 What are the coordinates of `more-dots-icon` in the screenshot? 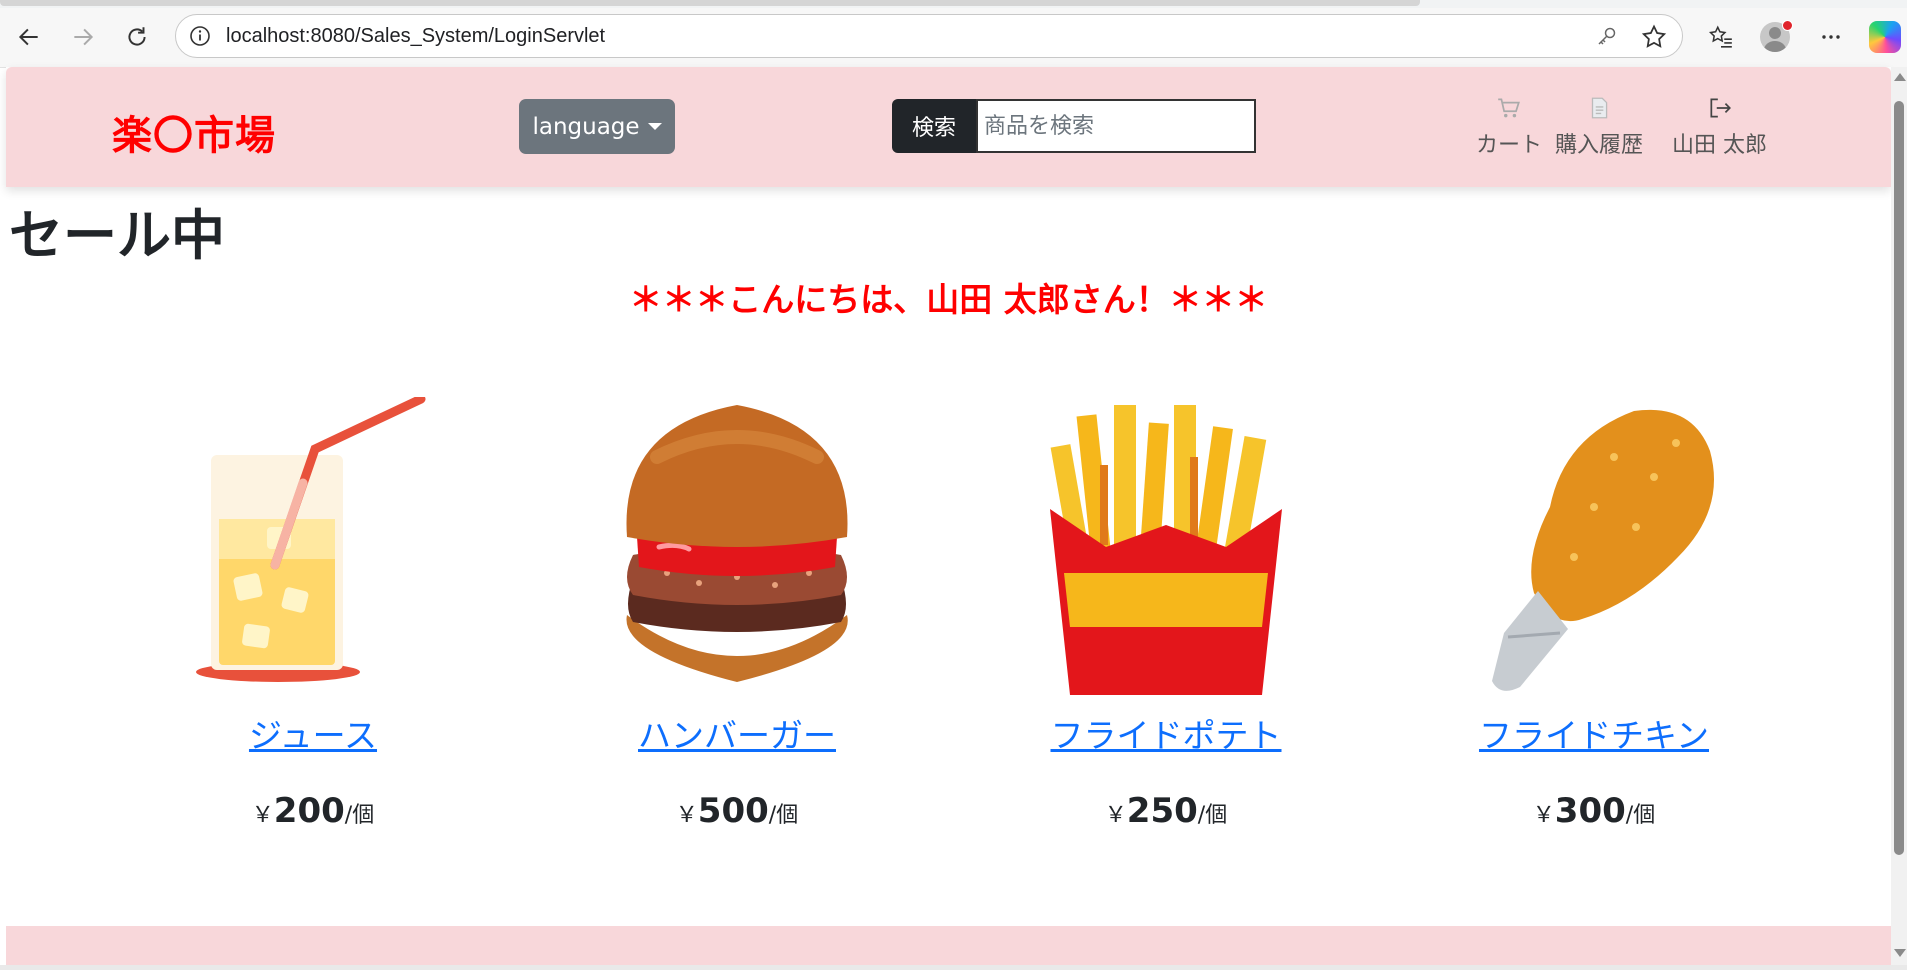 It's located at (1831, 37).